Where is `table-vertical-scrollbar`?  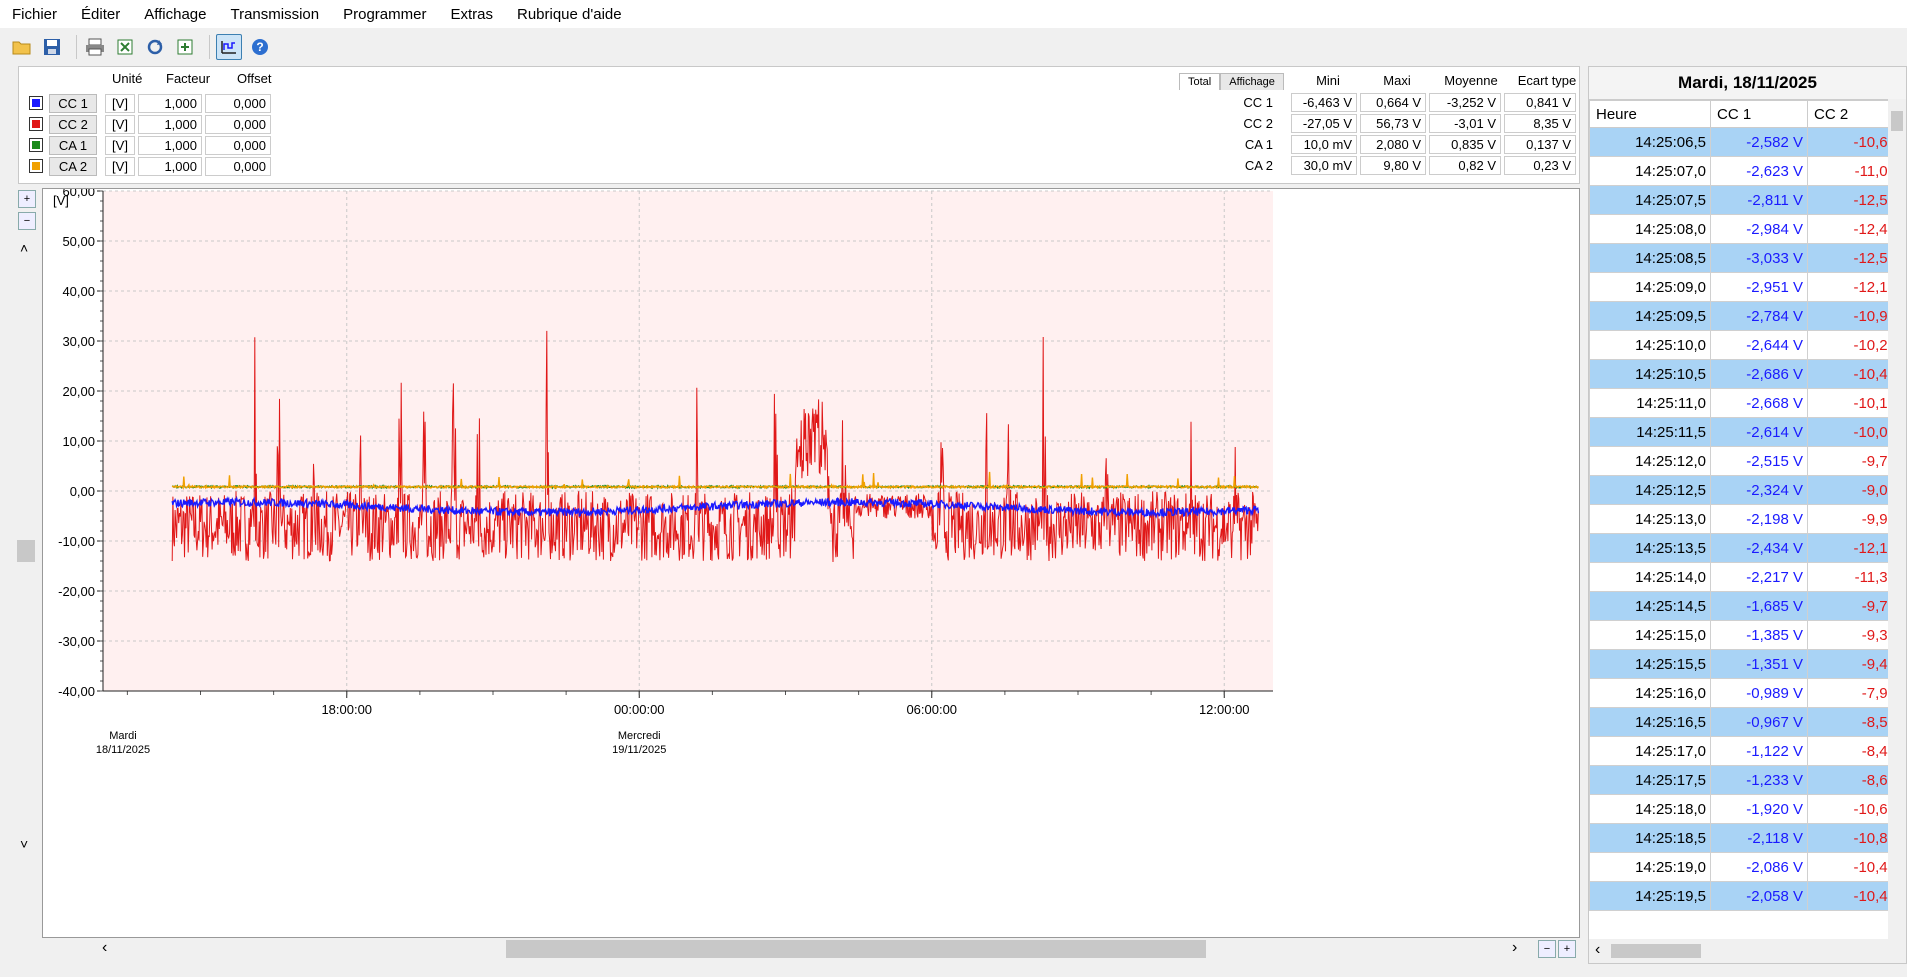 table-vertical-scrollbar is located at coordinates (1897, 519).